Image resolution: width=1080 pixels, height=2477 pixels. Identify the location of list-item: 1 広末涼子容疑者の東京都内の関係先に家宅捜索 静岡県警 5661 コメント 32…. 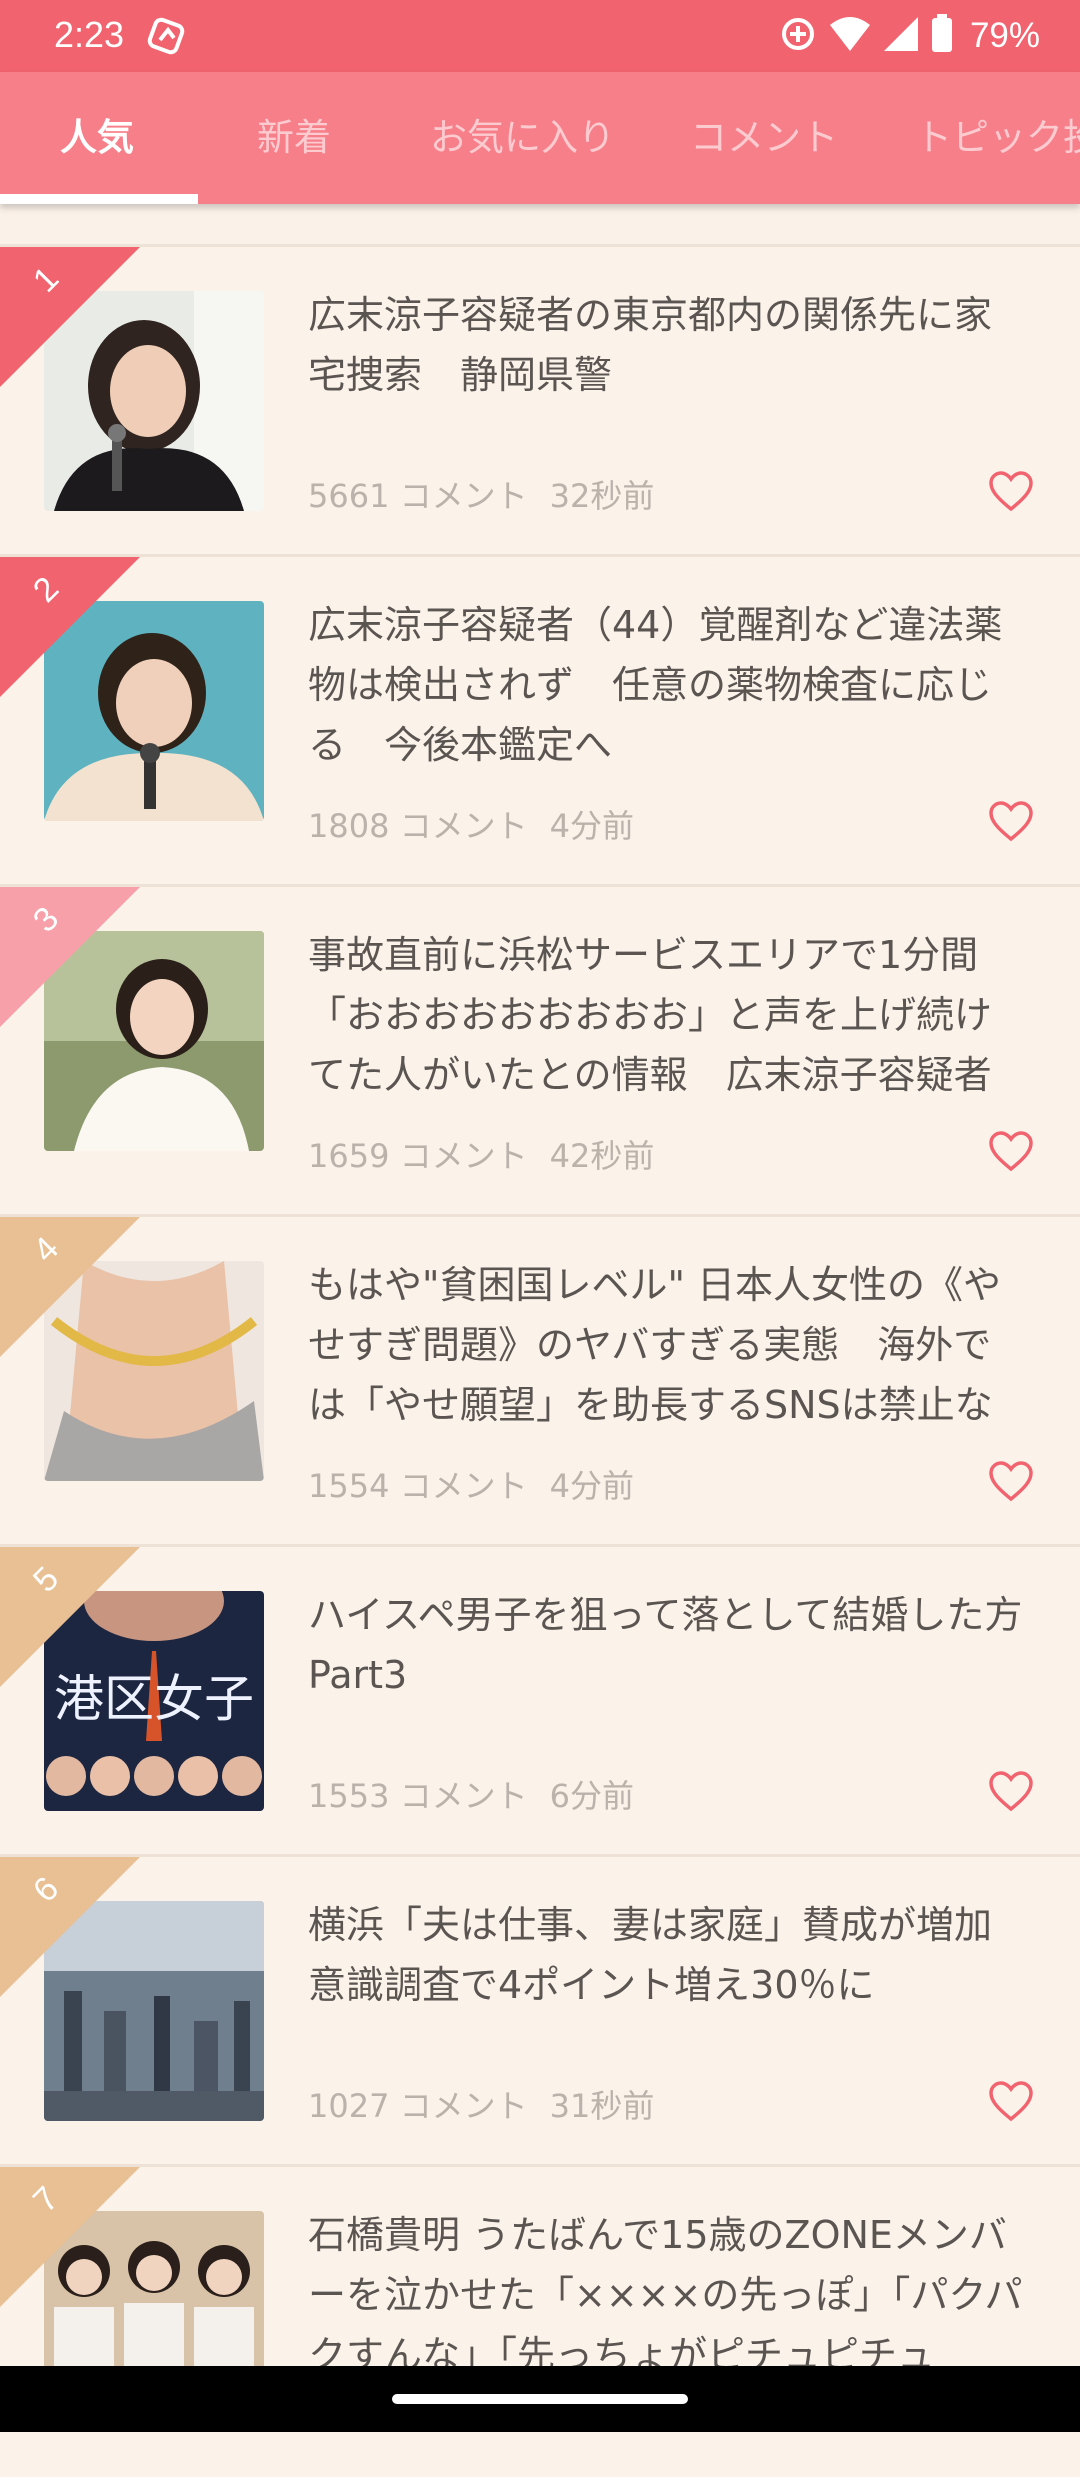
(540, 400).